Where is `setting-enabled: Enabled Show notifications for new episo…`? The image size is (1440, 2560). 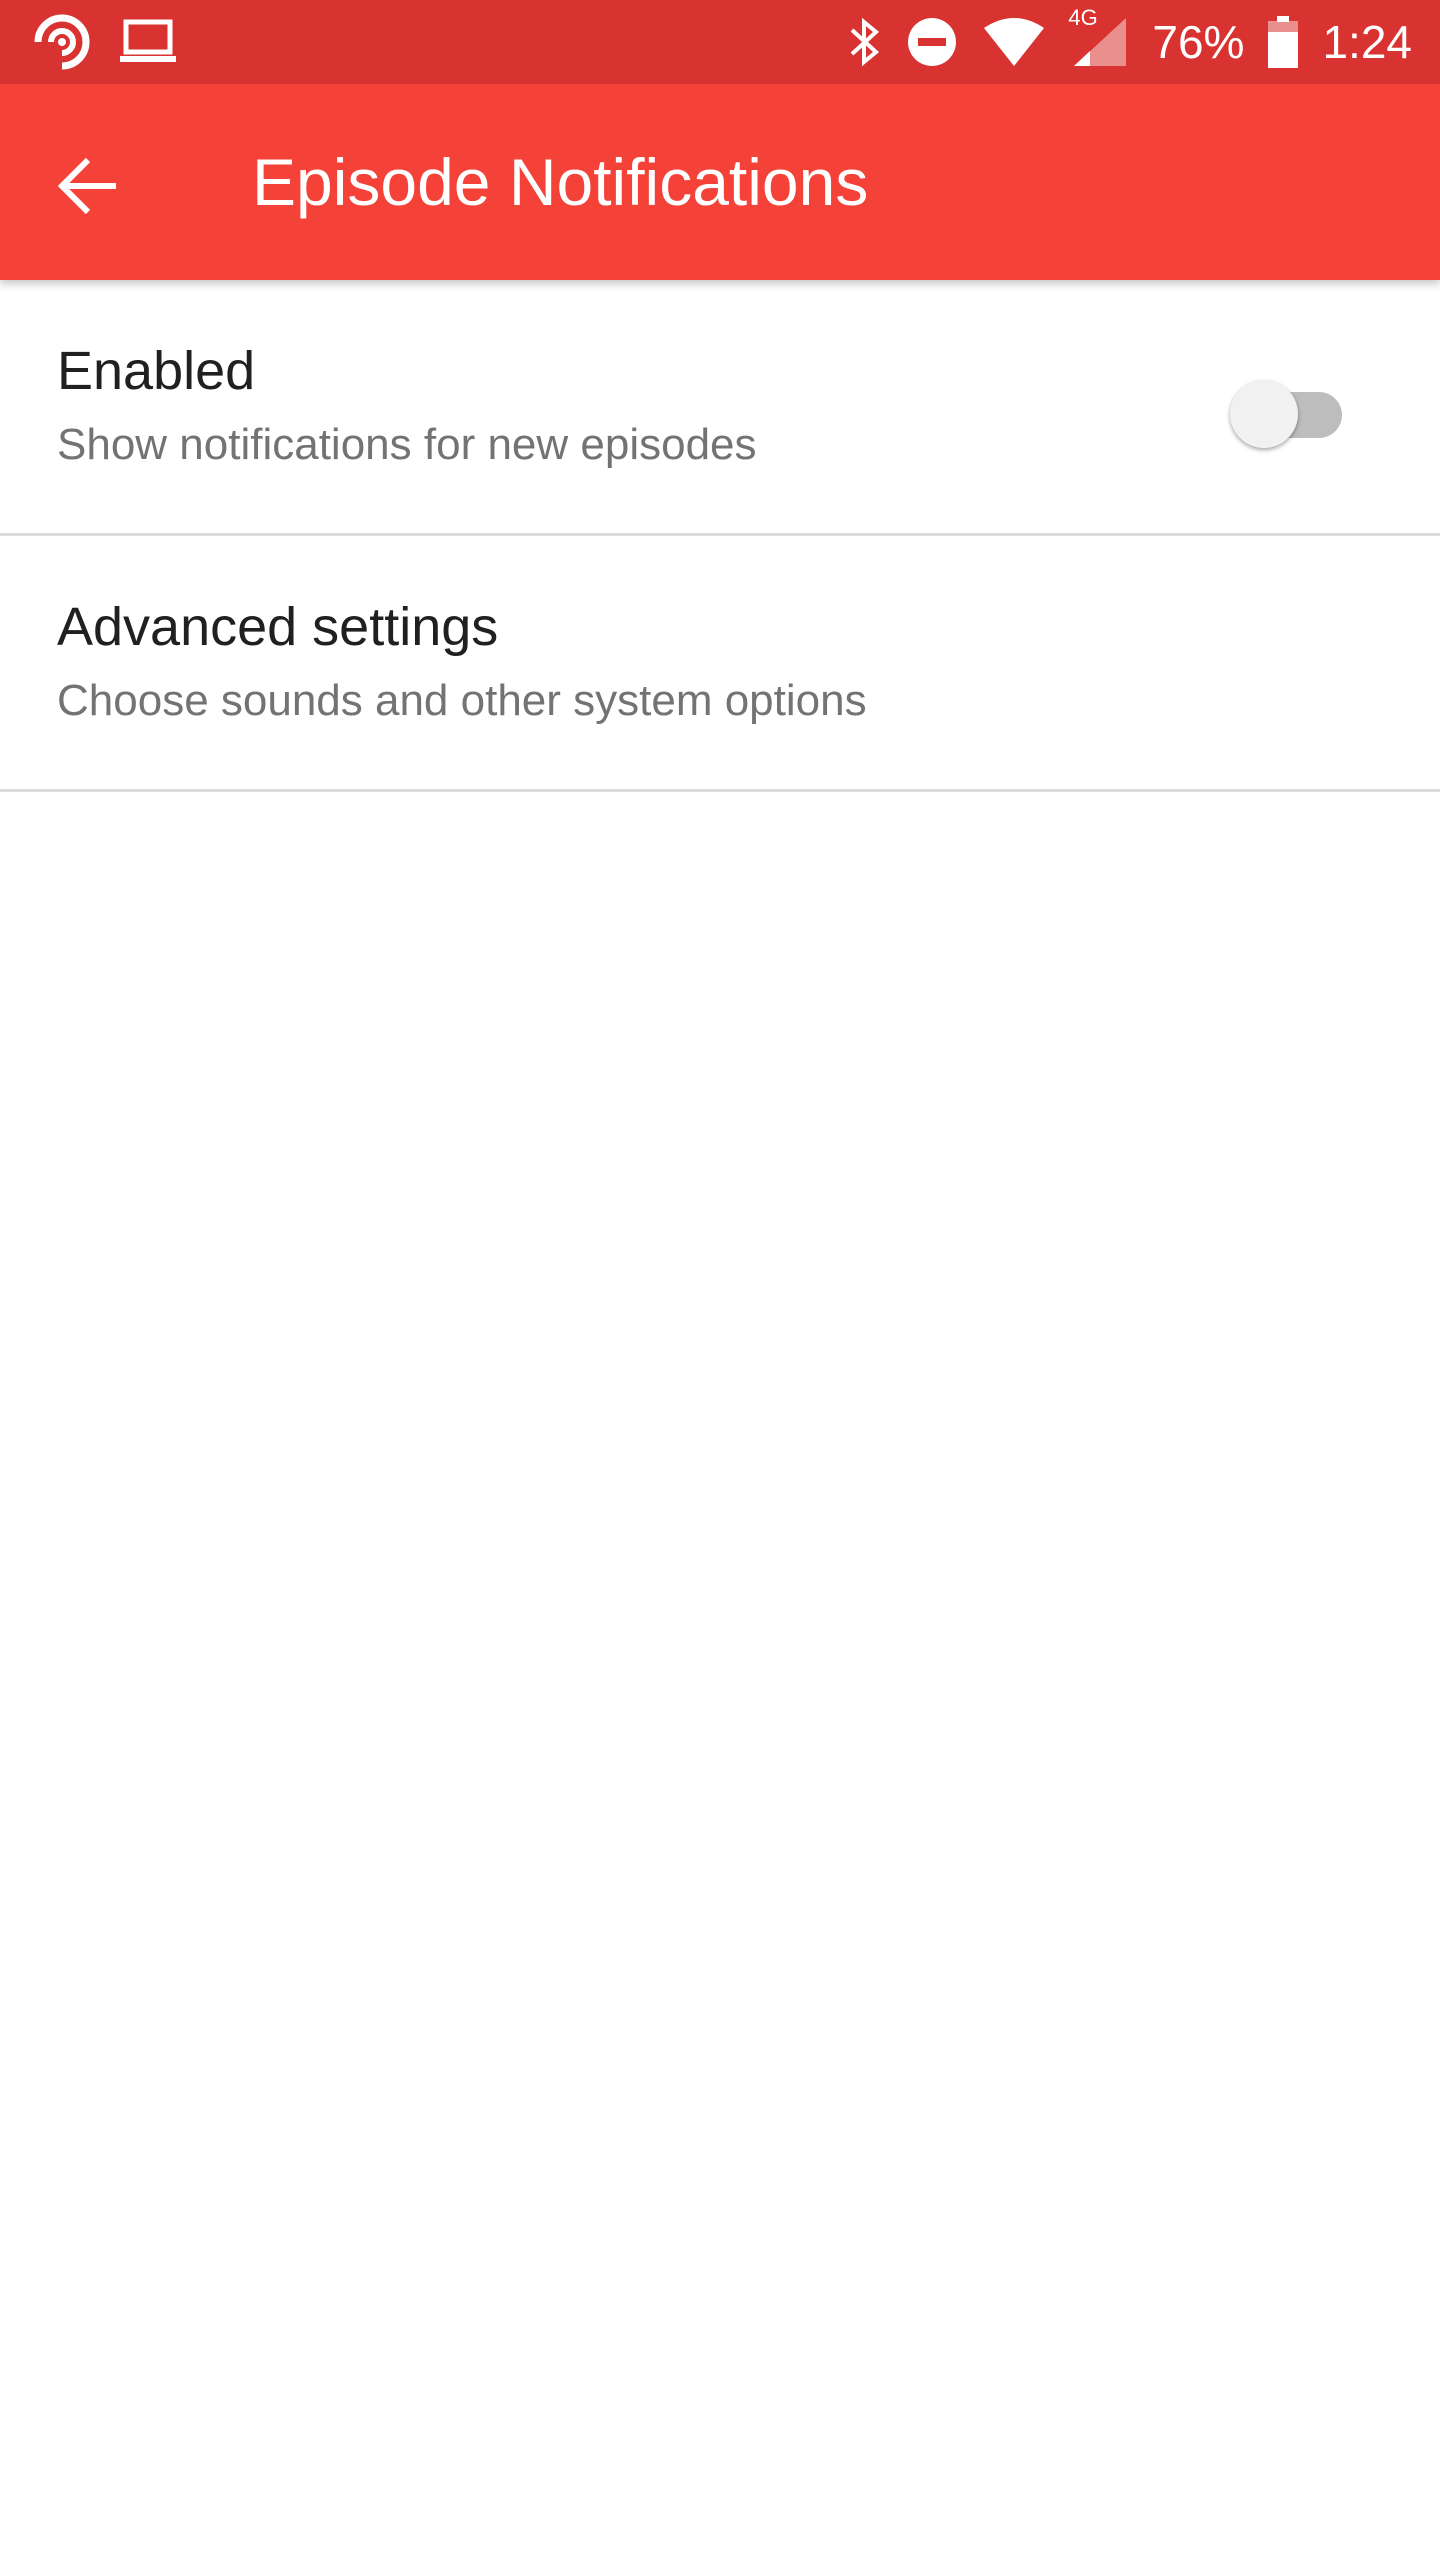 setting-enabled: Enabled Show notifications for new episo… is located at coordinates (720, 408).